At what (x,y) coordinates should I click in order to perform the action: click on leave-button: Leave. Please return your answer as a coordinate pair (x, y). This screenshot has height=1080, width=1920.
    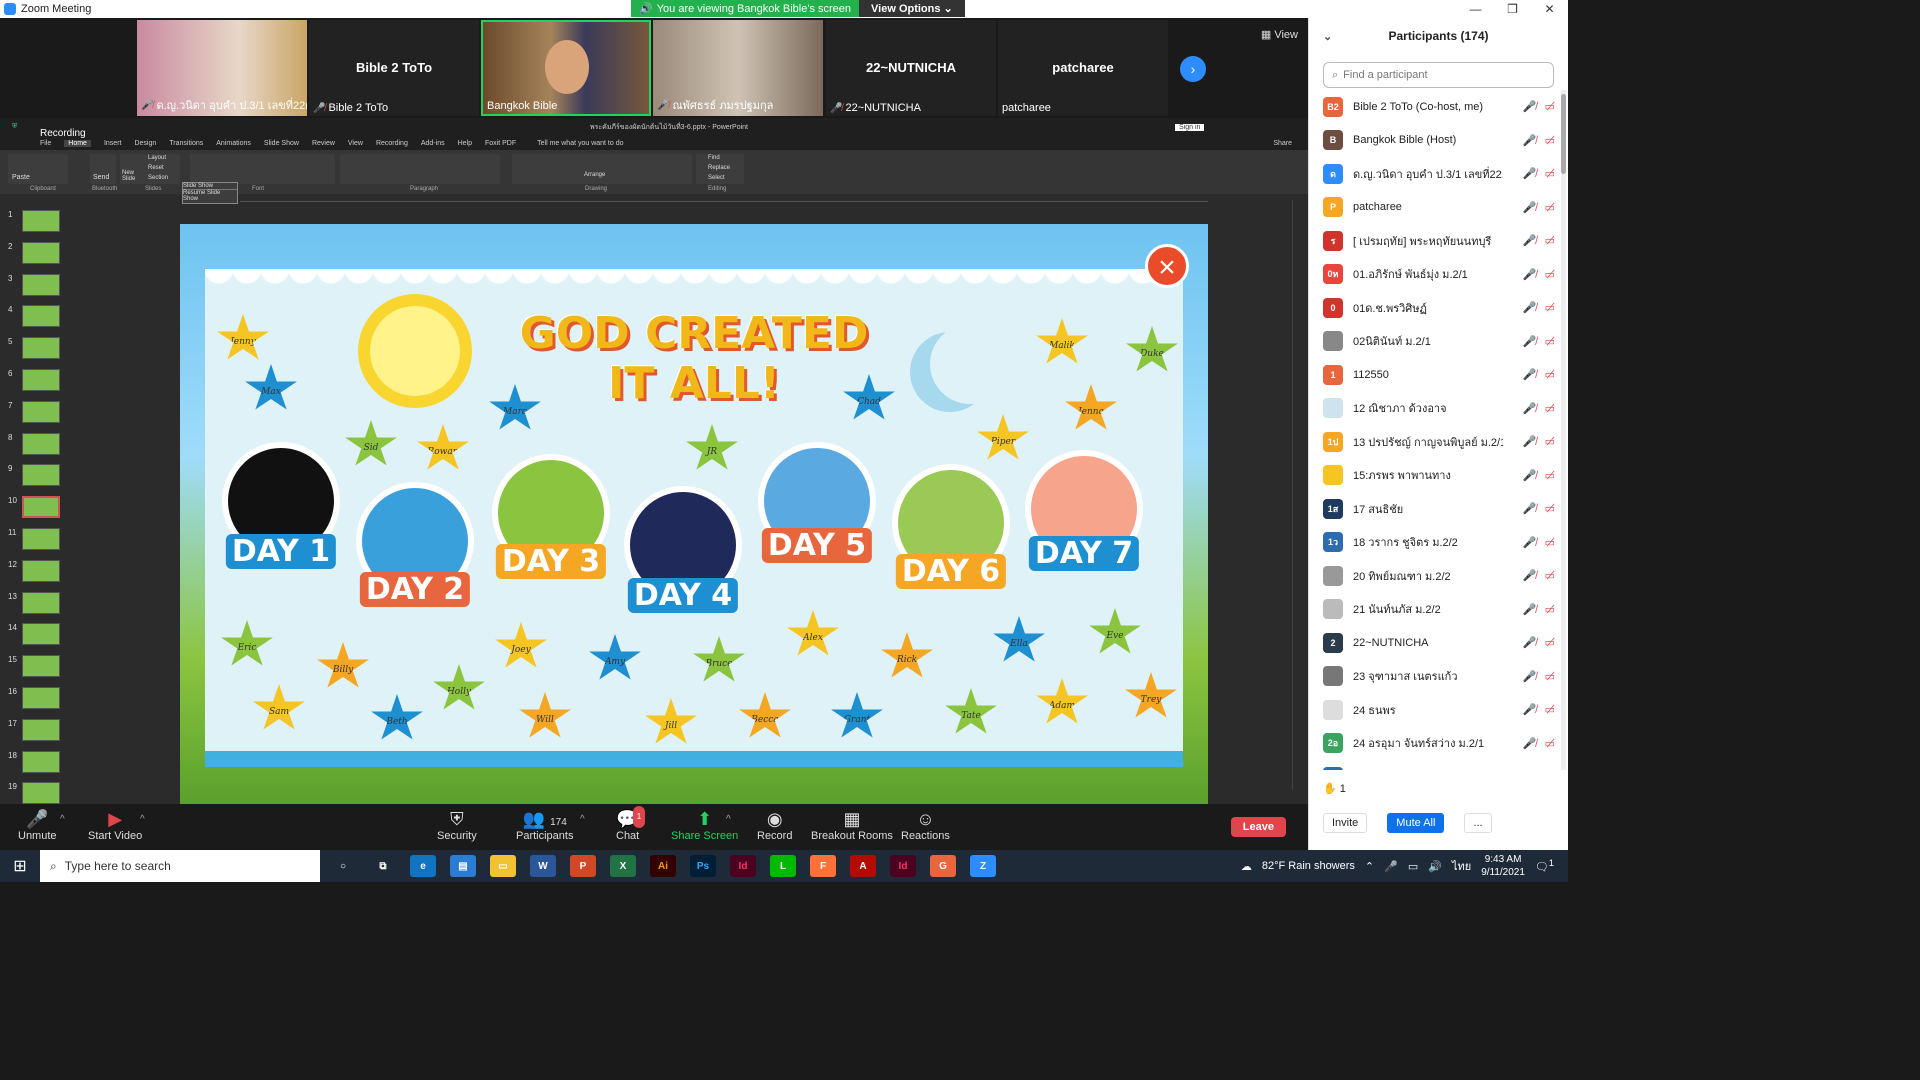
    Looking at the image, I should click on (1258, 827).